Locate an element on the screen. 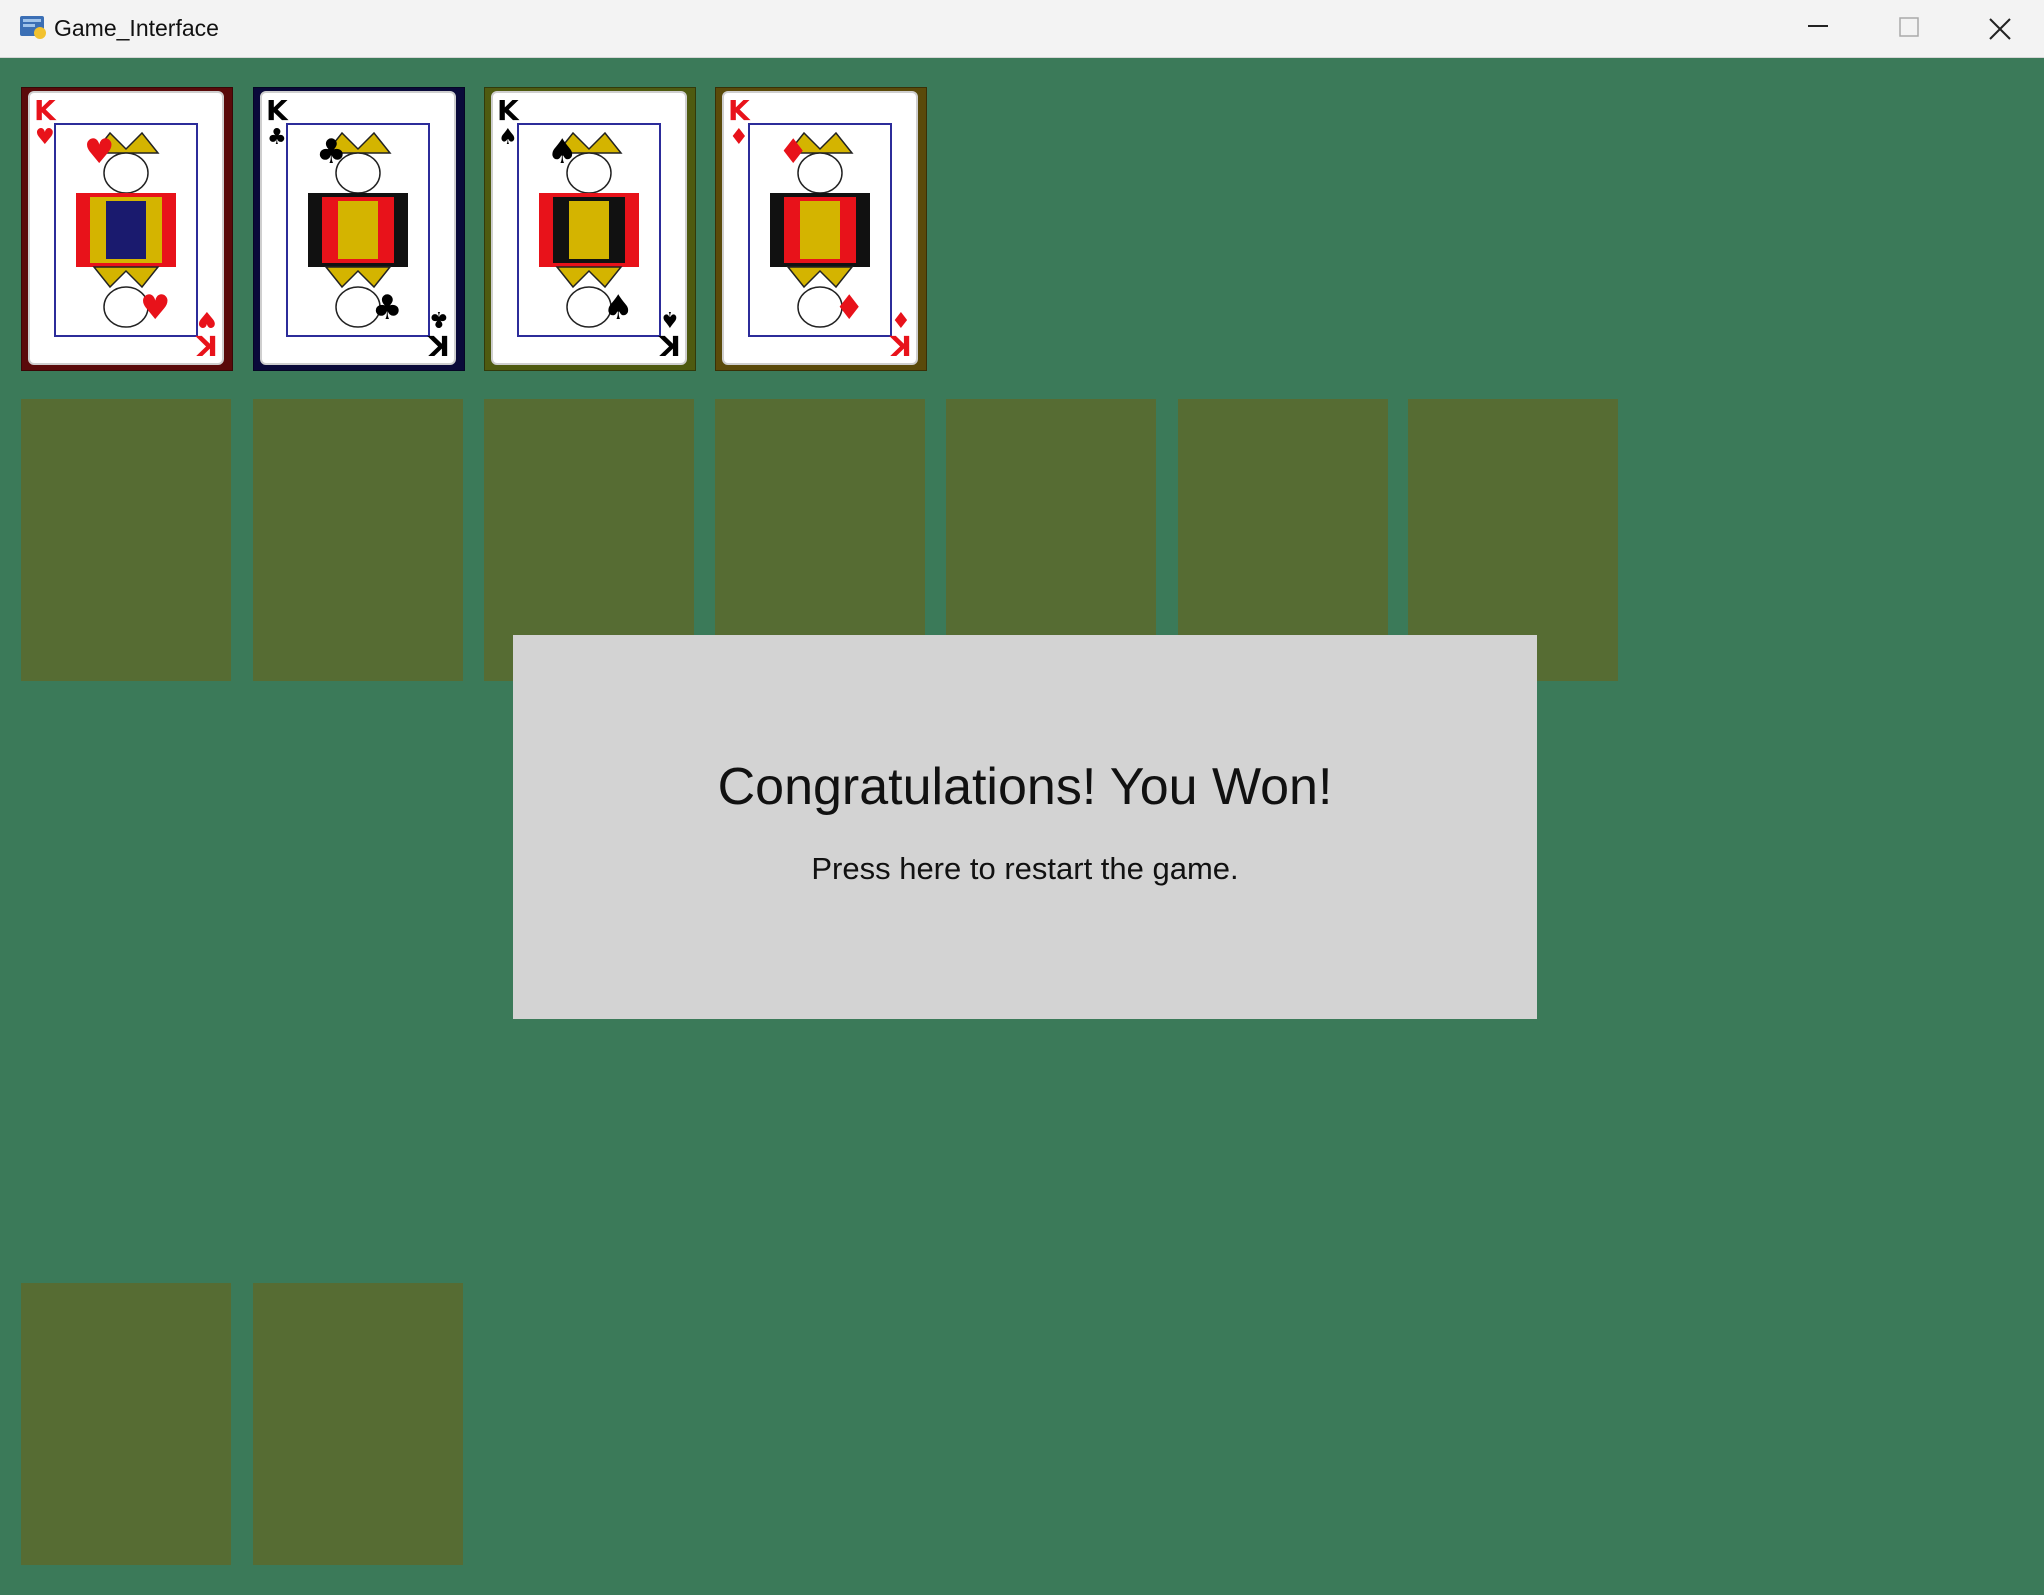 This screenshot has width=2044, height=1595. close-icon is located at coordinates (2000, 29).